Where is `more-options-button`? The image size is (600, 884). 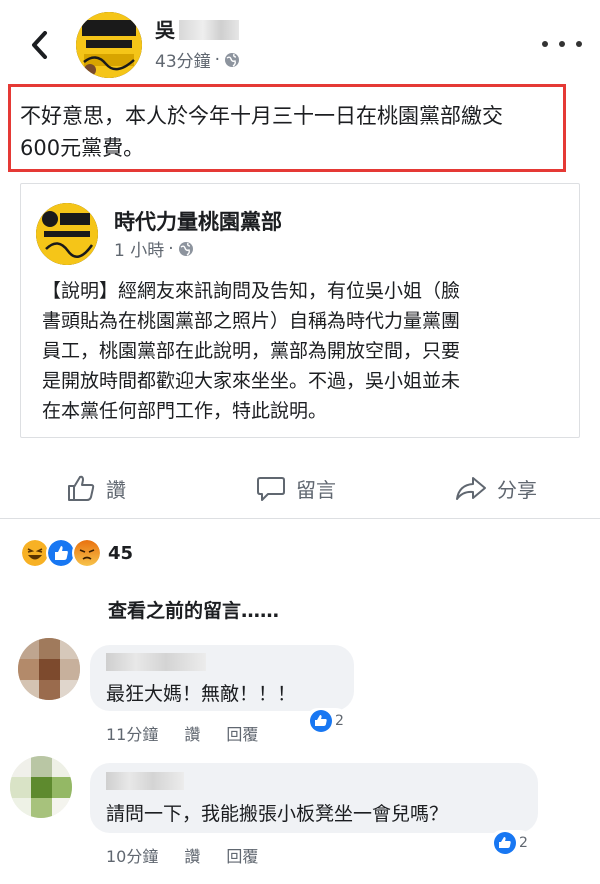
more-options-button is located at coordinates (562, 44).